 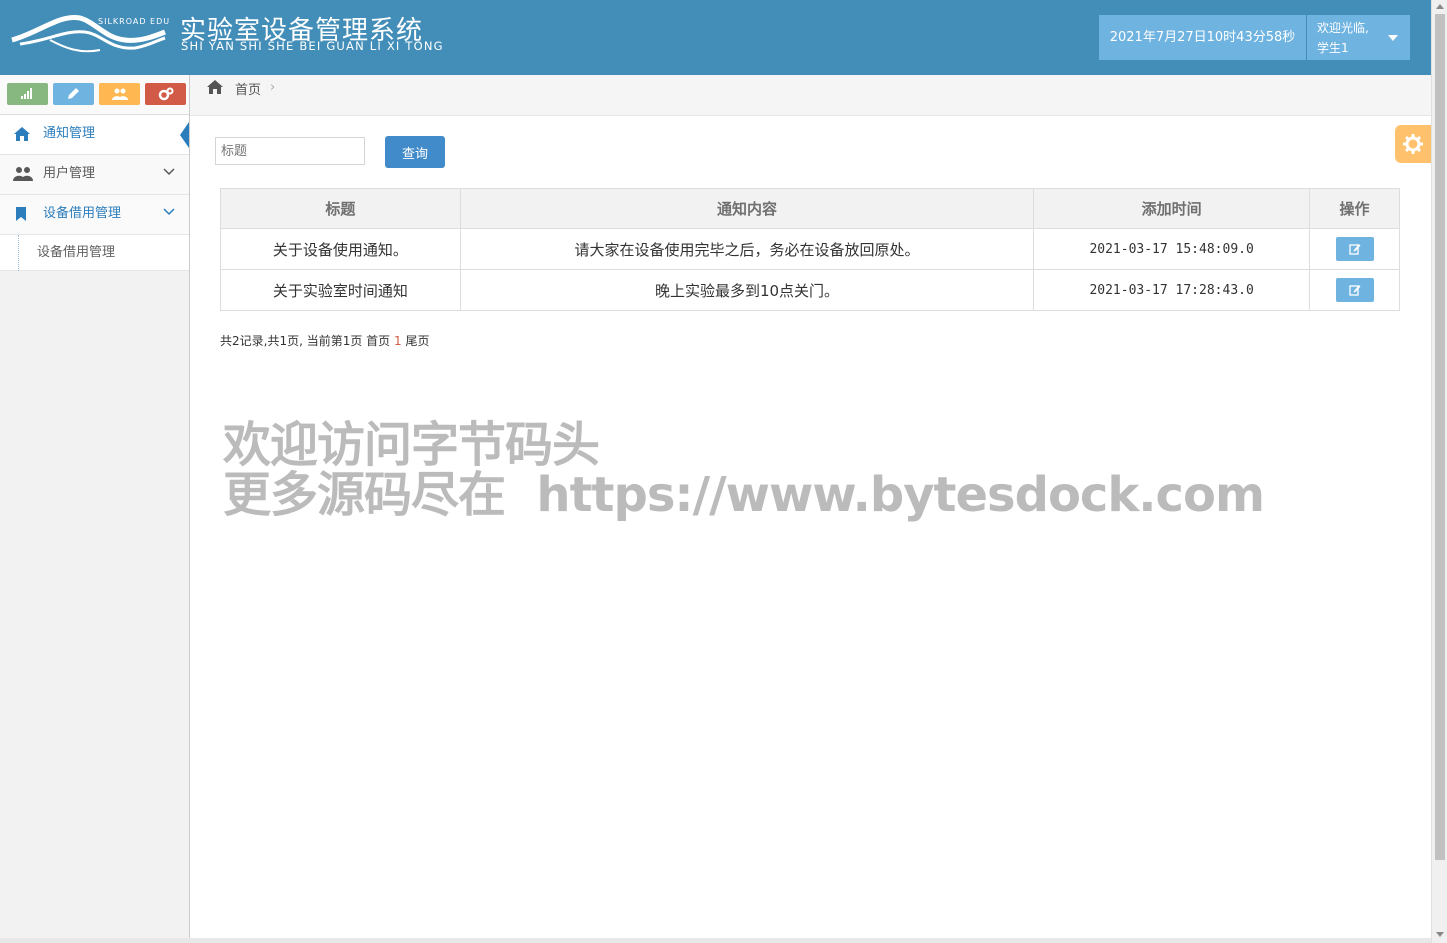 What do you see at coordinates (398, 341) in the screenshot?
I see `current-page: 1` at bounding box center [398, 341].